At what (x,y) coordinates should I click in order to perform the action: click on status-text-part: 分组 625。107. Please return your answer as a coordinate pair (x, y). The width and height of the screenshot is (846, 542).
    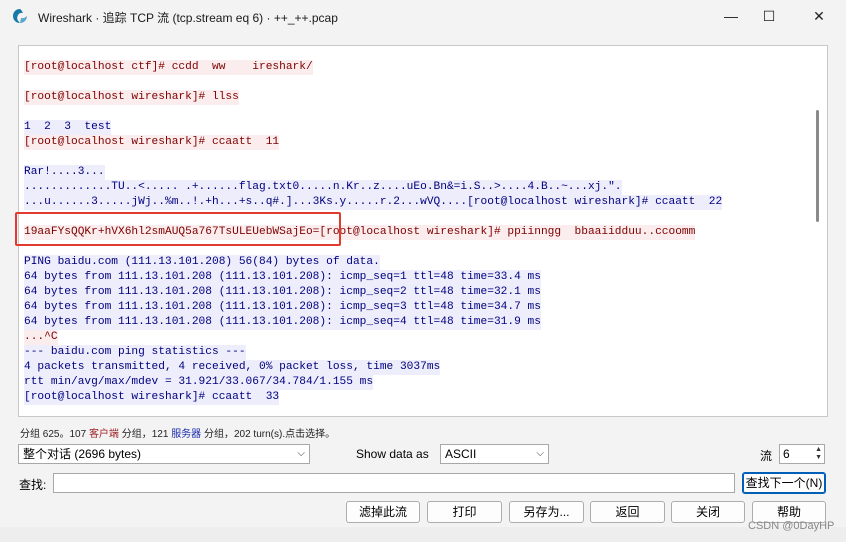
    Looking at the image, I should click on (54, 434).